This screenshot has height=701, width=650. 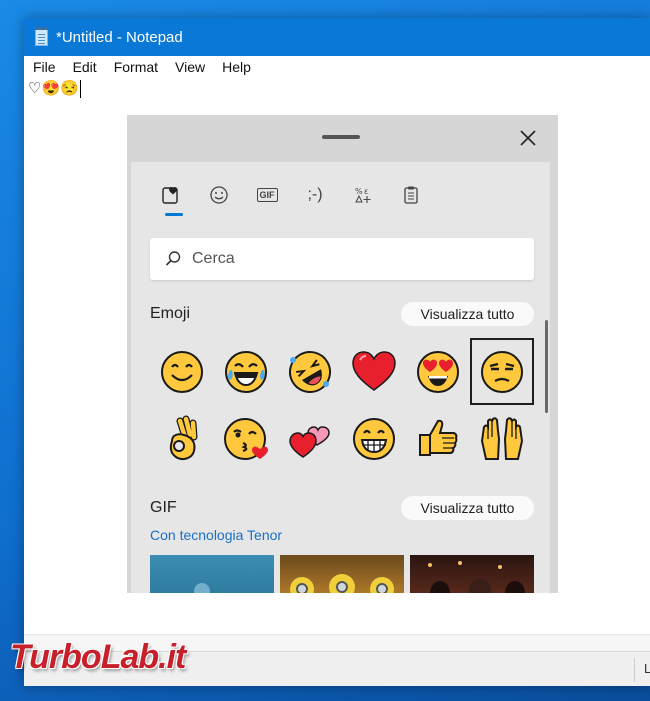 I want to click on status-divider, so click(x=634, y=670).